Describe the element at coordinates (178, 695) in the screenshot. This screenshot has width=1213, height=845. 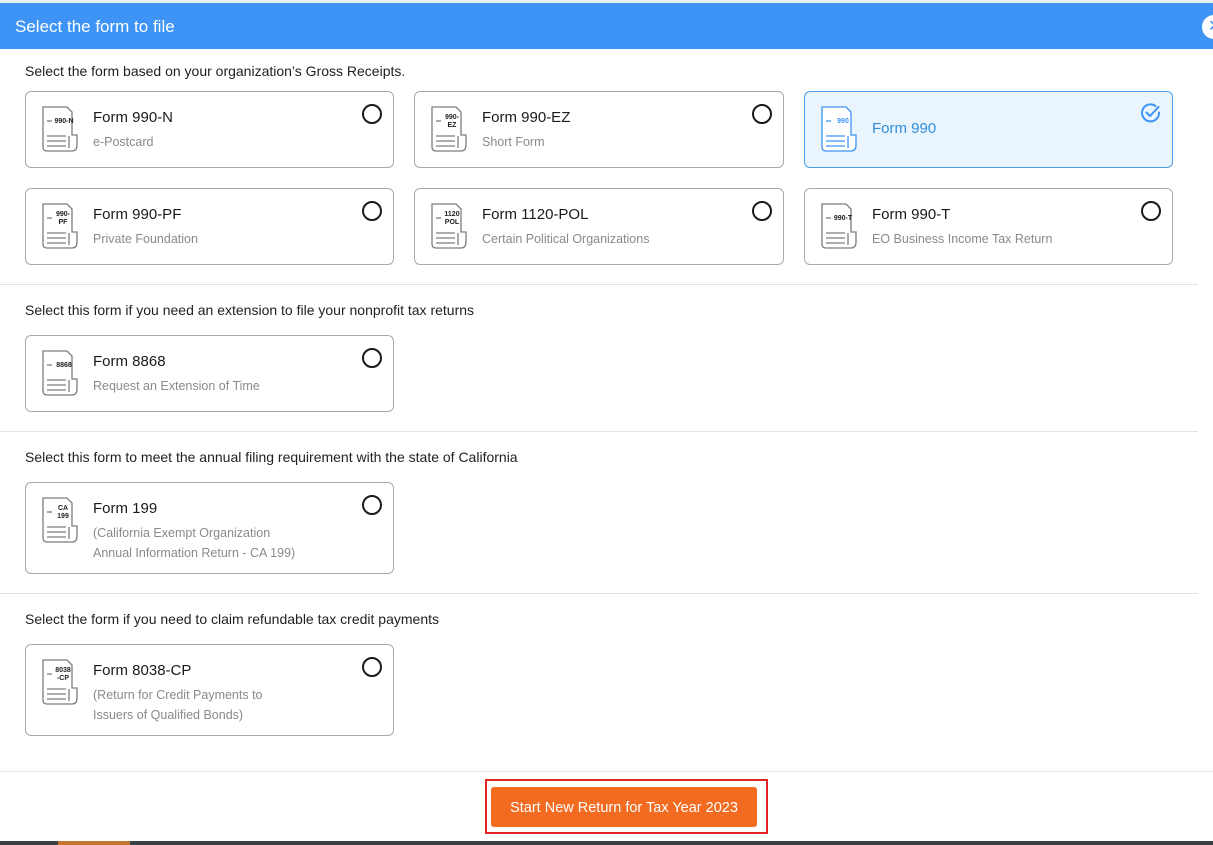
I see `form-subtitle-line: (Return for Credit Payments to` at that location.